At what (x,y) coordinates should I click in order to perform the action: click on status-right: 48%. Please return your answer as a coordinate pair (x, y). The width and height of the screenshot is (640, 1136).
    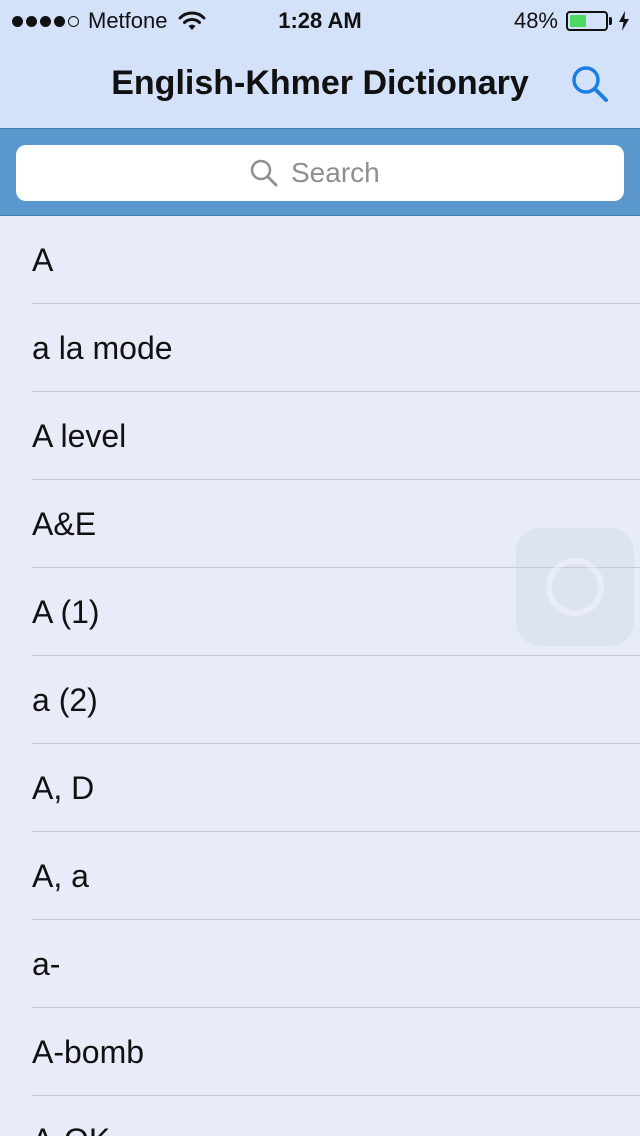
    Looking at the image, I should click on (572, 21).